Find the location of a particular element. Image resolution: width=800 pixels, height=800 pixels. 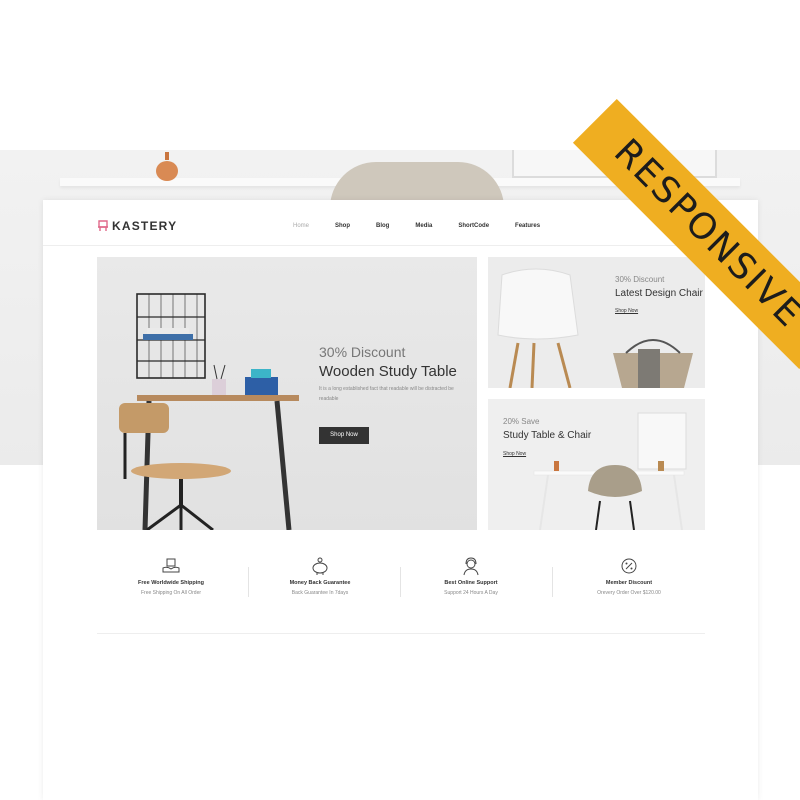

support-agent-icon is located at coordinates (471, 566).